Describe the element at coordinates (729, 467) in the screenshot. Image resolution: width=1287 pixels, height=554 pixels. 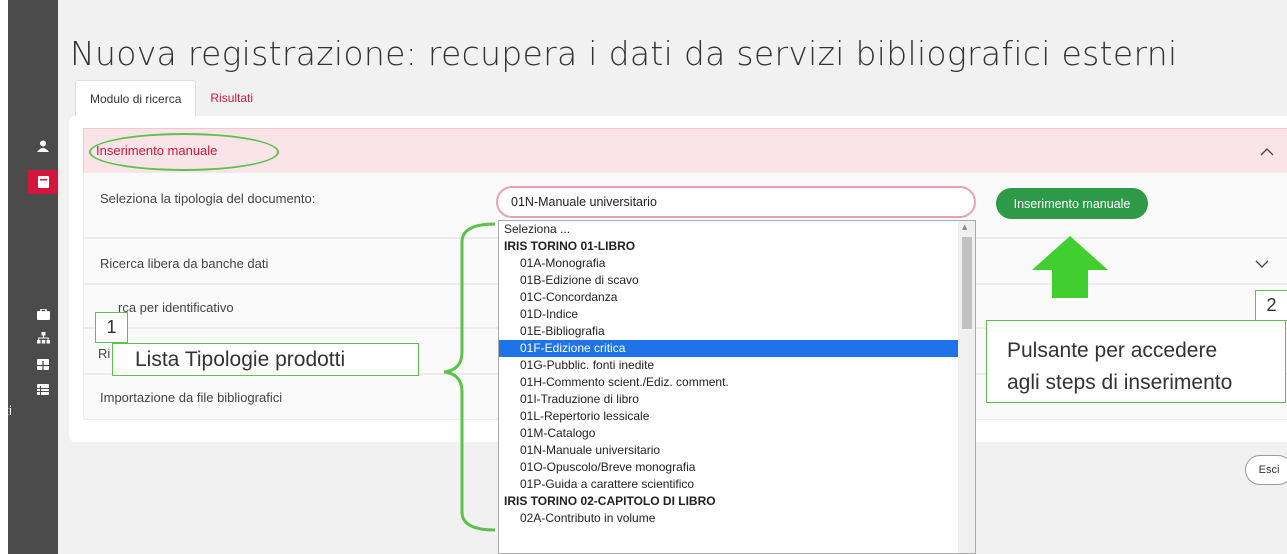
I see `dropdown-option: 01O-Opuscolo/Breve monografia` at that location.